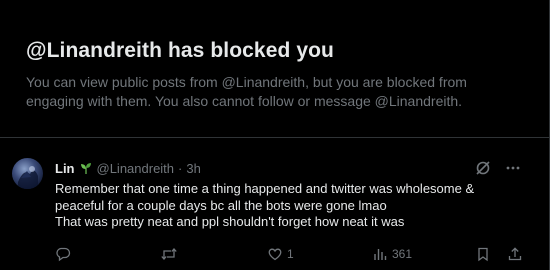  I want to click on more-icon, so click(513, 168).